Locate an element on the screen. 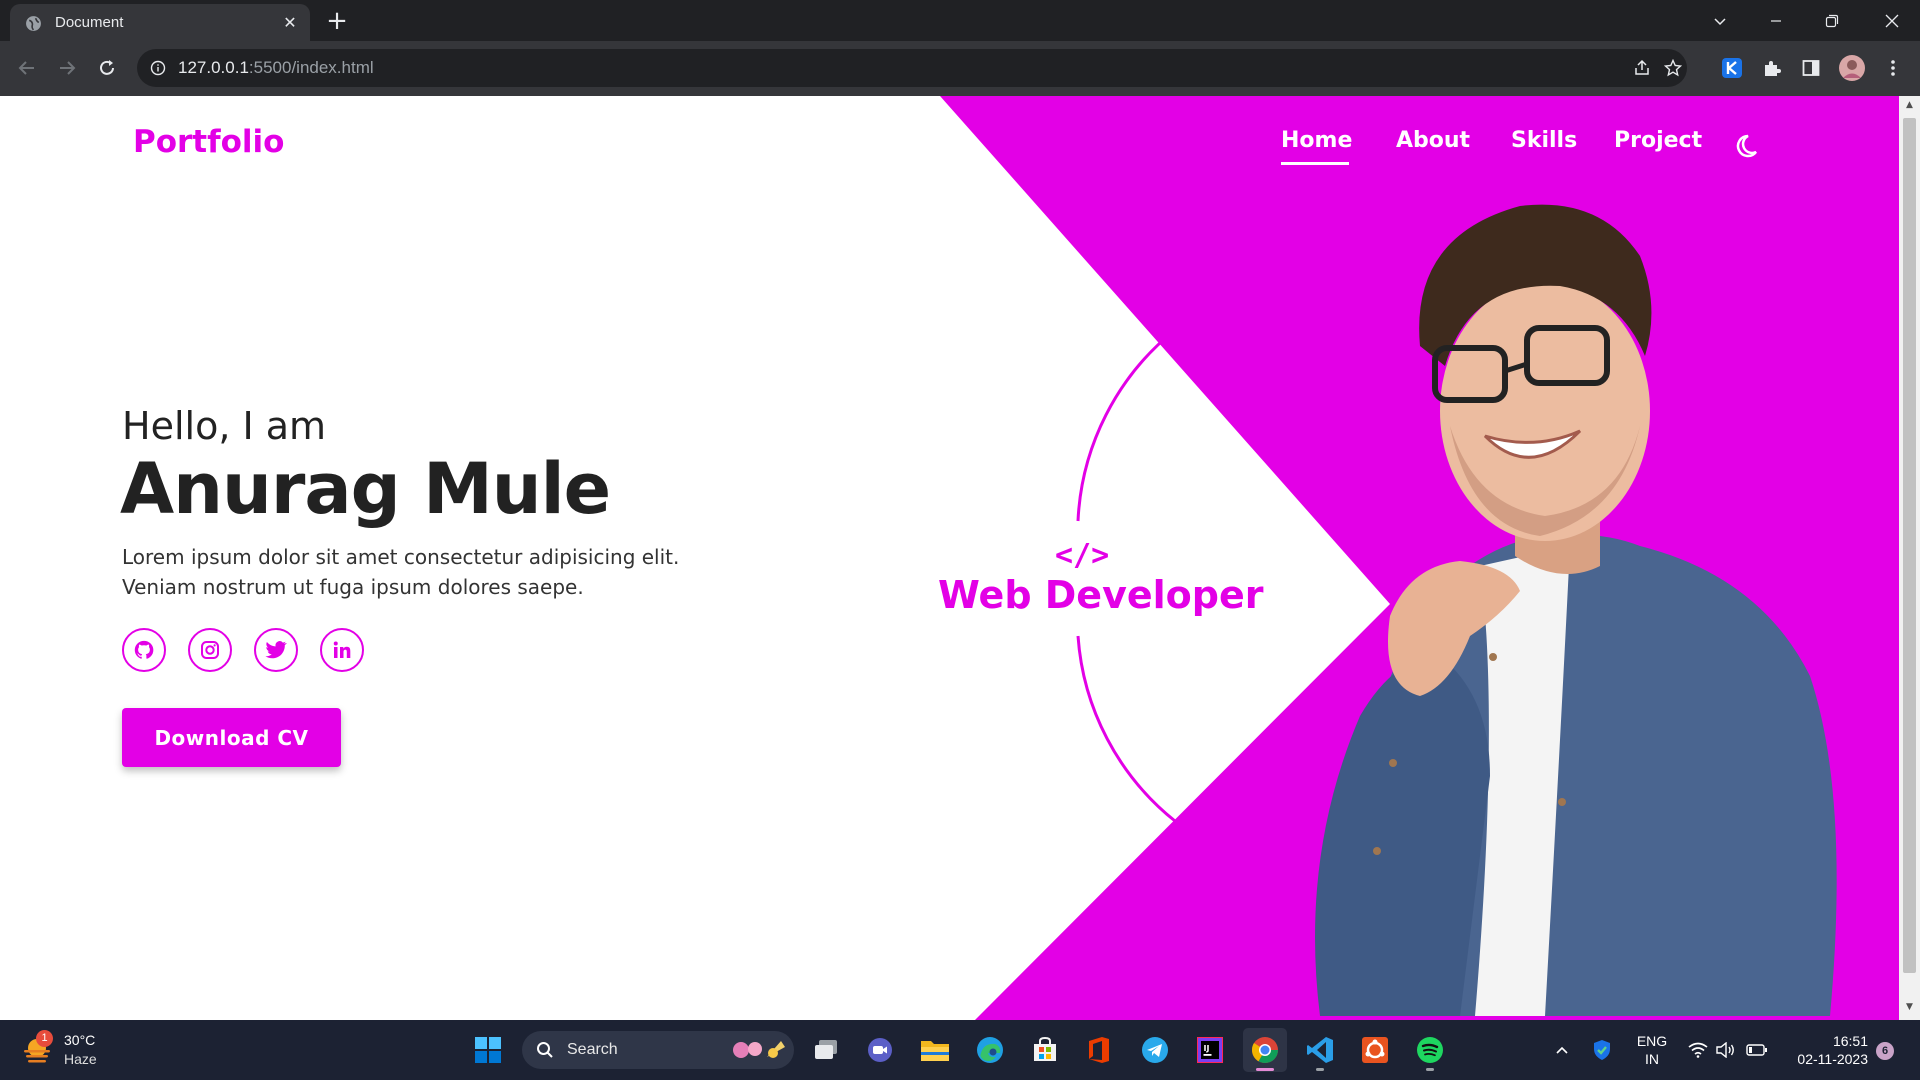 The width and height of the screenshot is (1920, 1080). microsoft-store-button is located at coordinates (1045, 1050).